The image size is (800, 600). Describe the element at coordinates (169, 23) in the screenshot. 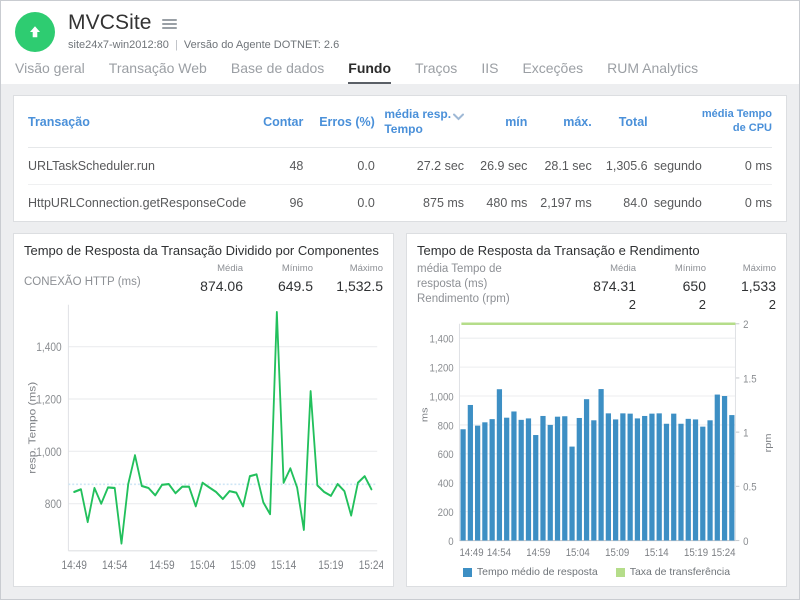

I see `hamburger-menu-icon` at that location.